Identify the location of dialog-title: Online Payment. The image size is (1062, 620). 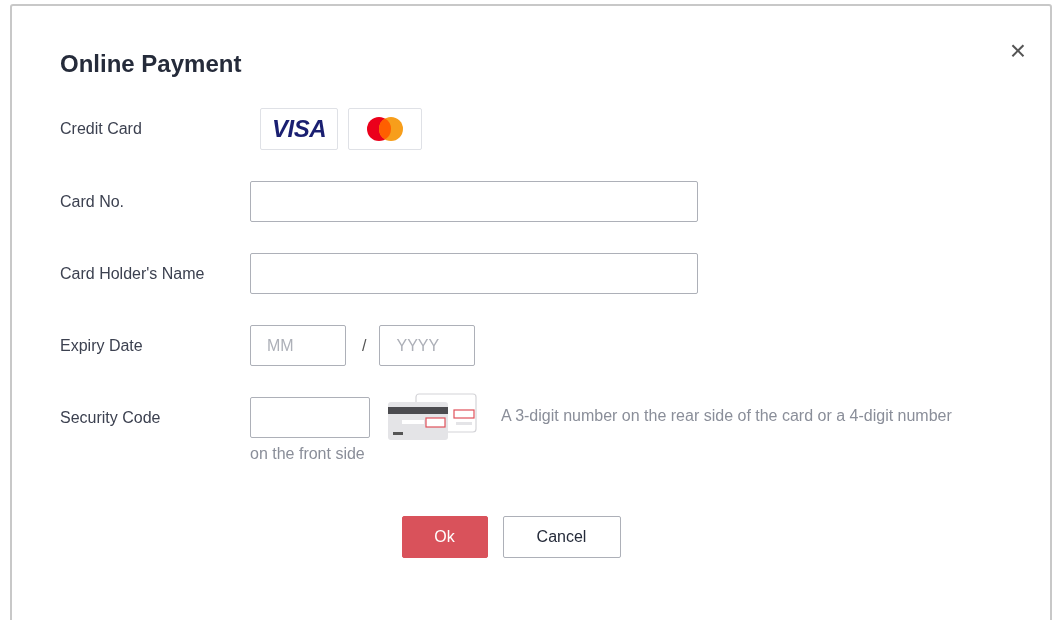
(151, 64).